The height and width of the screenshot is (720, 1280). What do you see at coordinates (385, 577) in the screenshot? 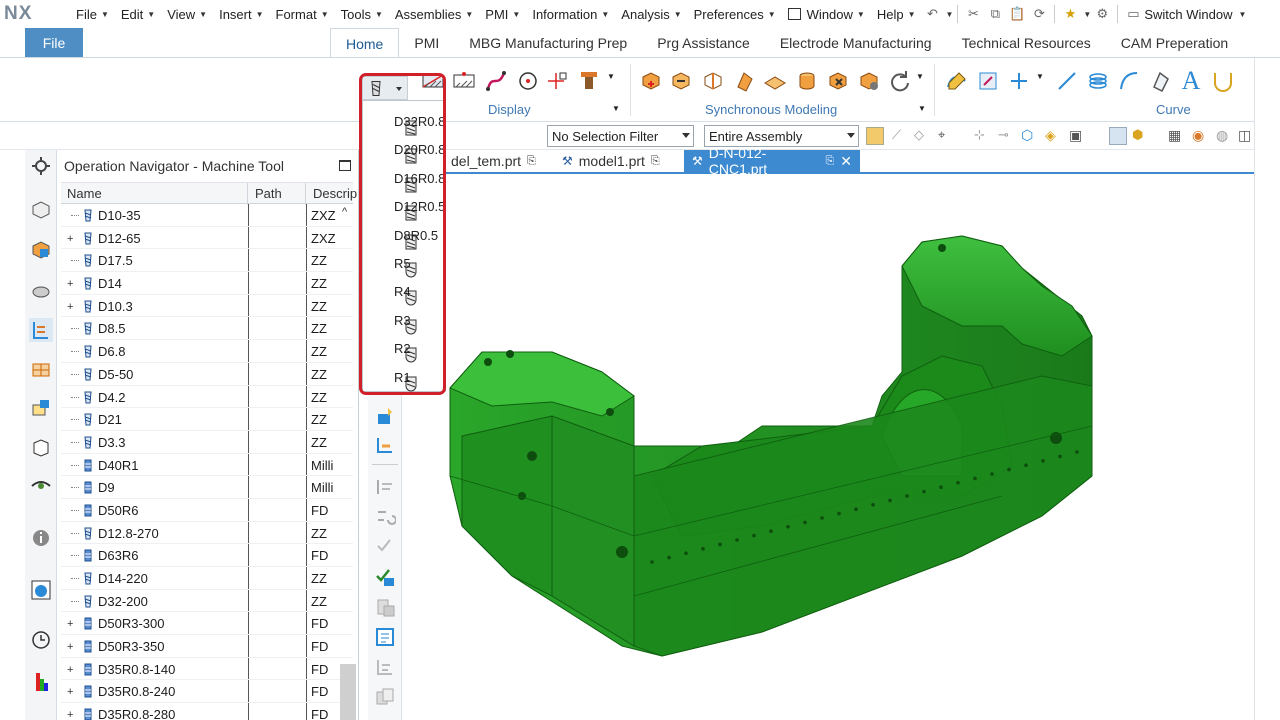
I see `postprocess-icon` at bounding box center [385, 577].